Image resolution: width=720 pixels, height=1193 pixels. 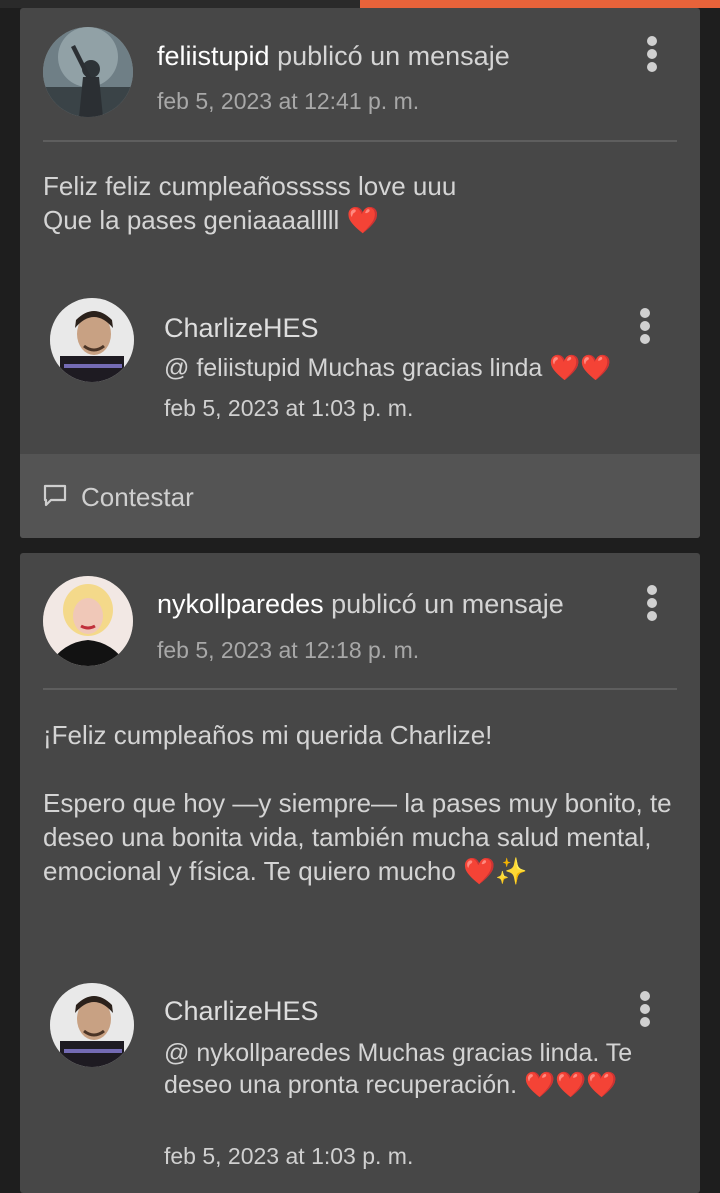 I want to click on active-tab-indicator, so click(x=540, y=4).